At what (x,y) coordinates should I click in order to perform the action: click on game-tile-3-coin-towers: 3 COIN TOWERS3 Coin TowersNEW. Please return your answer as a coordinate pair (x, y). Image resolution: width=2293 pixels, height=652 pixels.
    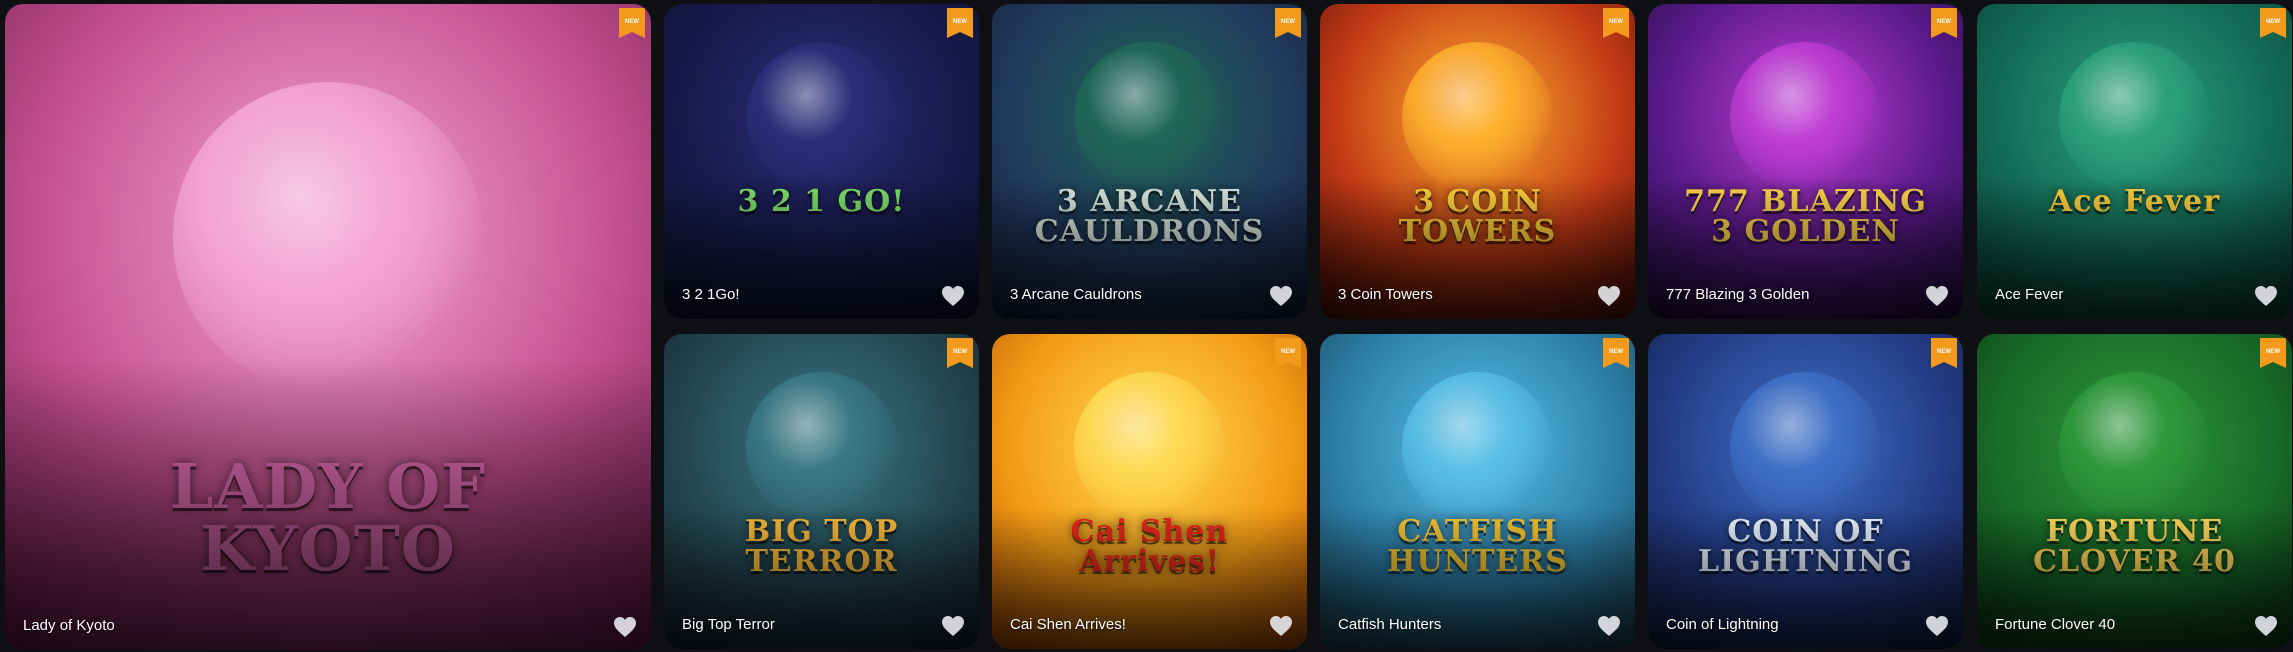
    Looking at the image, I should click on (1477, 161).